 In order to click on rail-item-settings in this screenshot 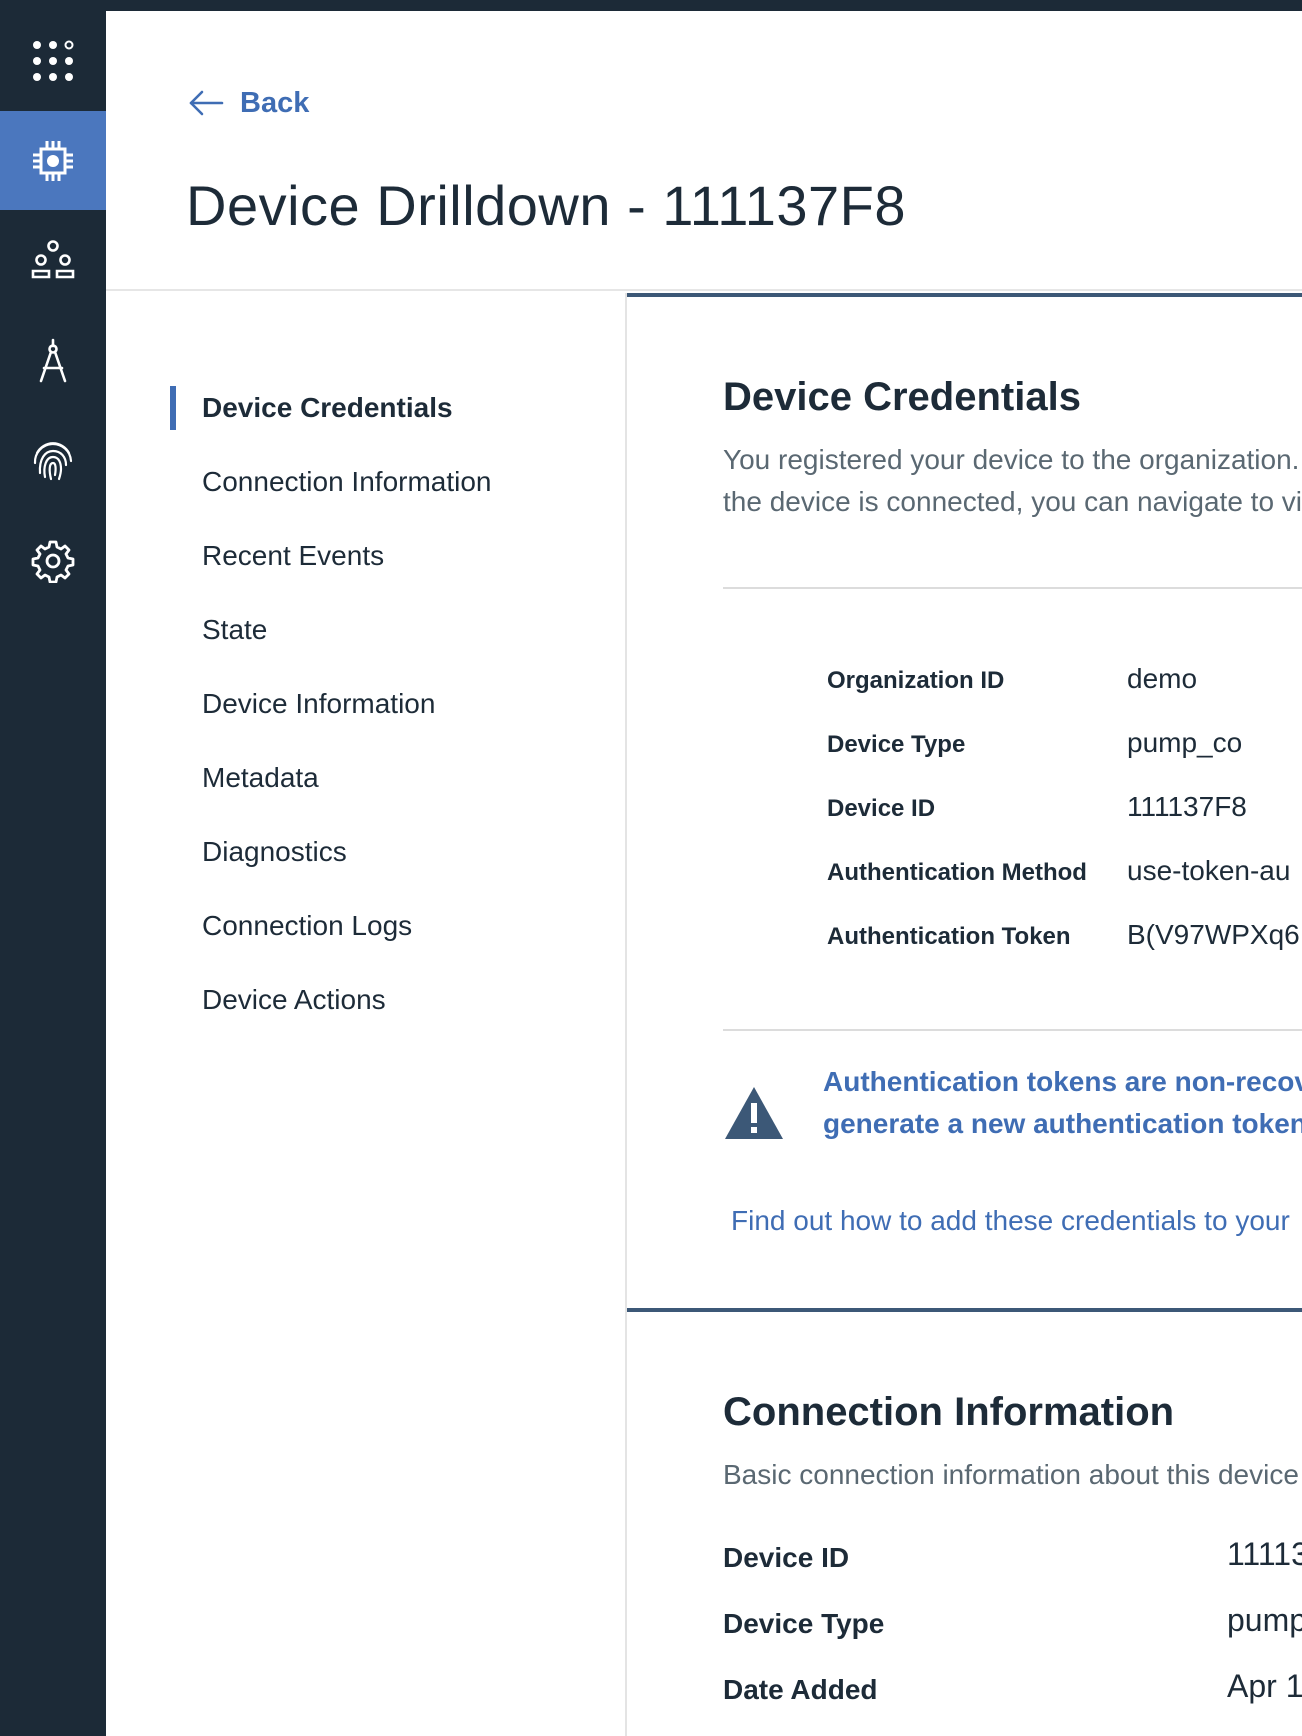, I will do `click(53, 560)`.